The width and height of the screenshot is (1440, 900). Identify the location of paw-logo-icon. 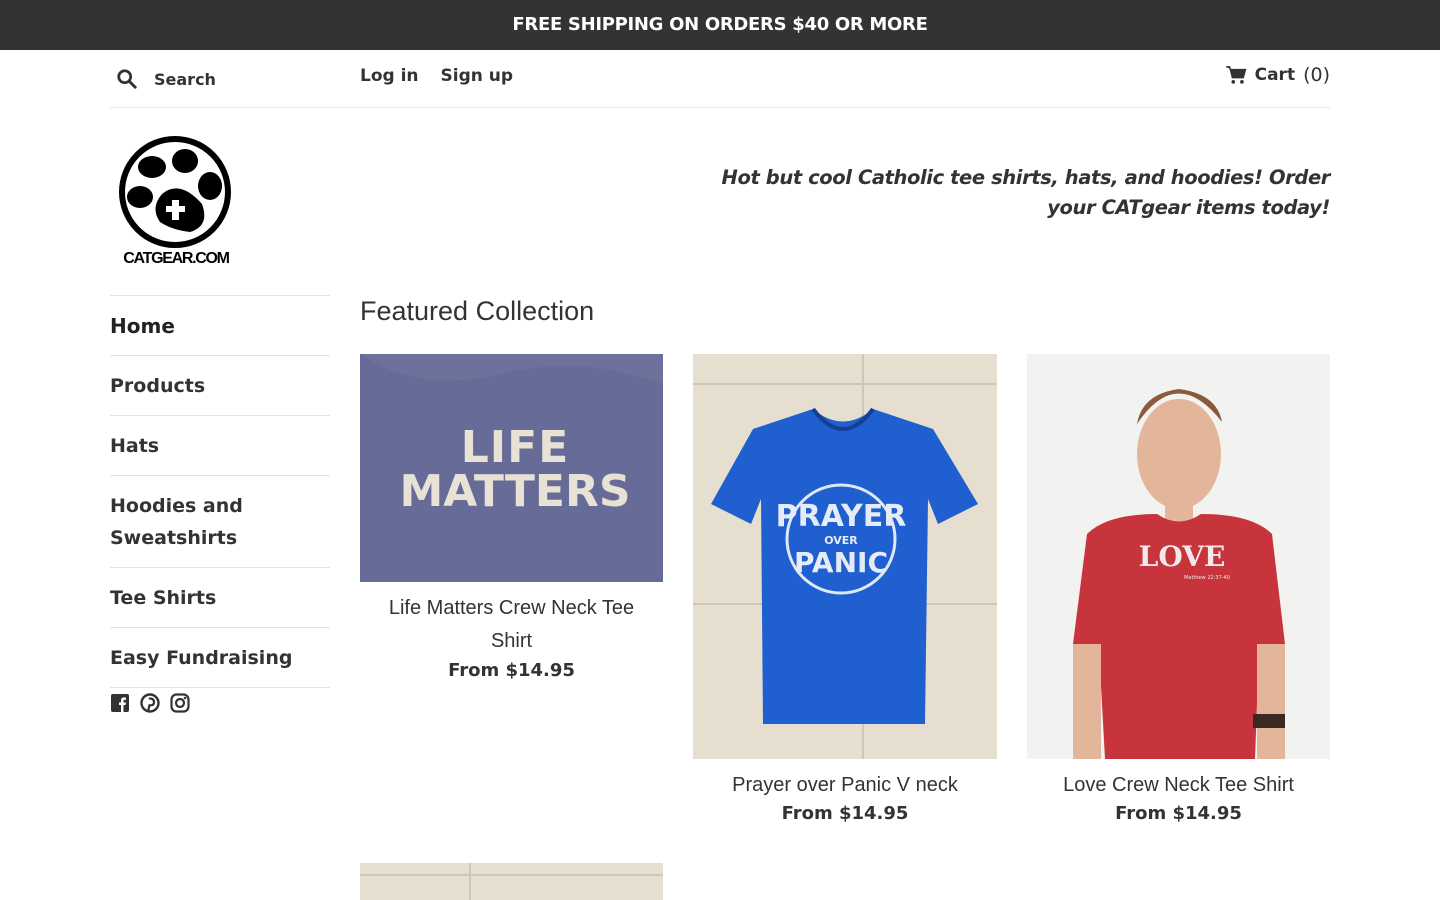
(175, 192).